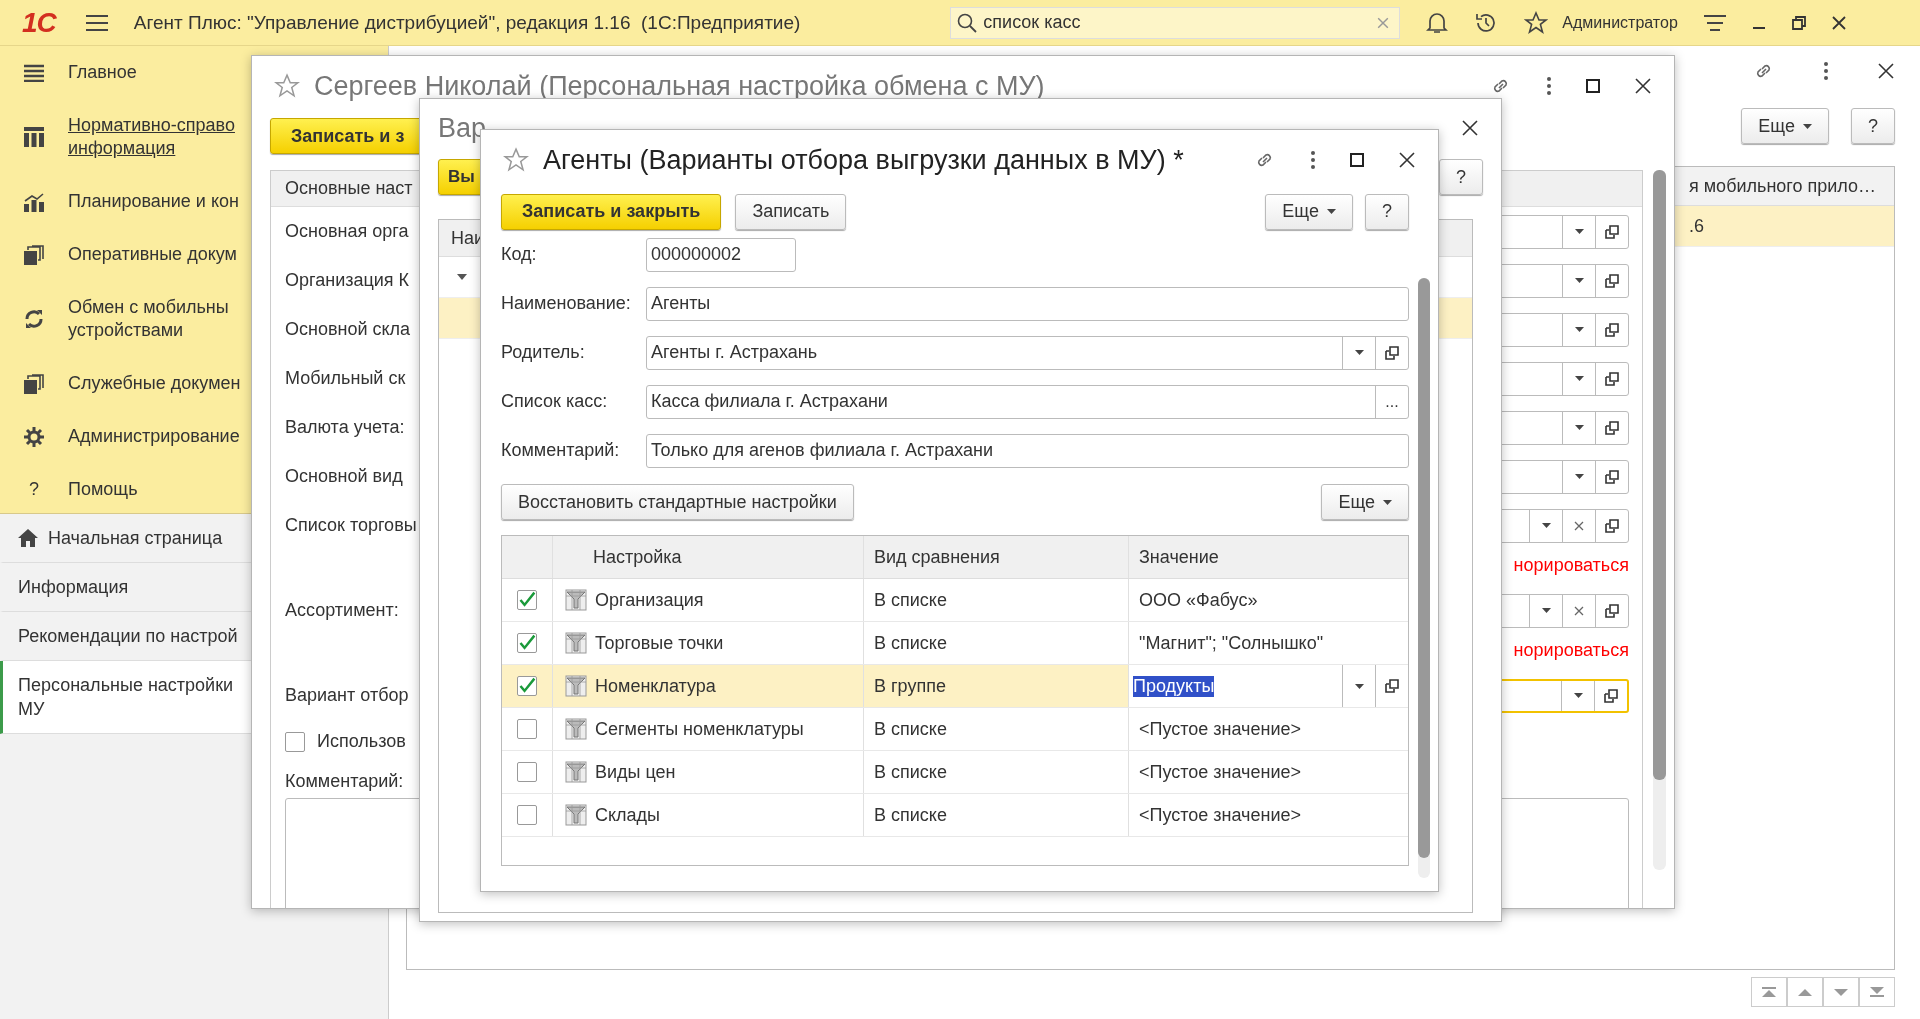 This screenshot has width=1920, height=1019. What do you see at coordinates (1032, 22) in the screenshot?
I see `search-text: список касс` at bounding box center [1032, 22].